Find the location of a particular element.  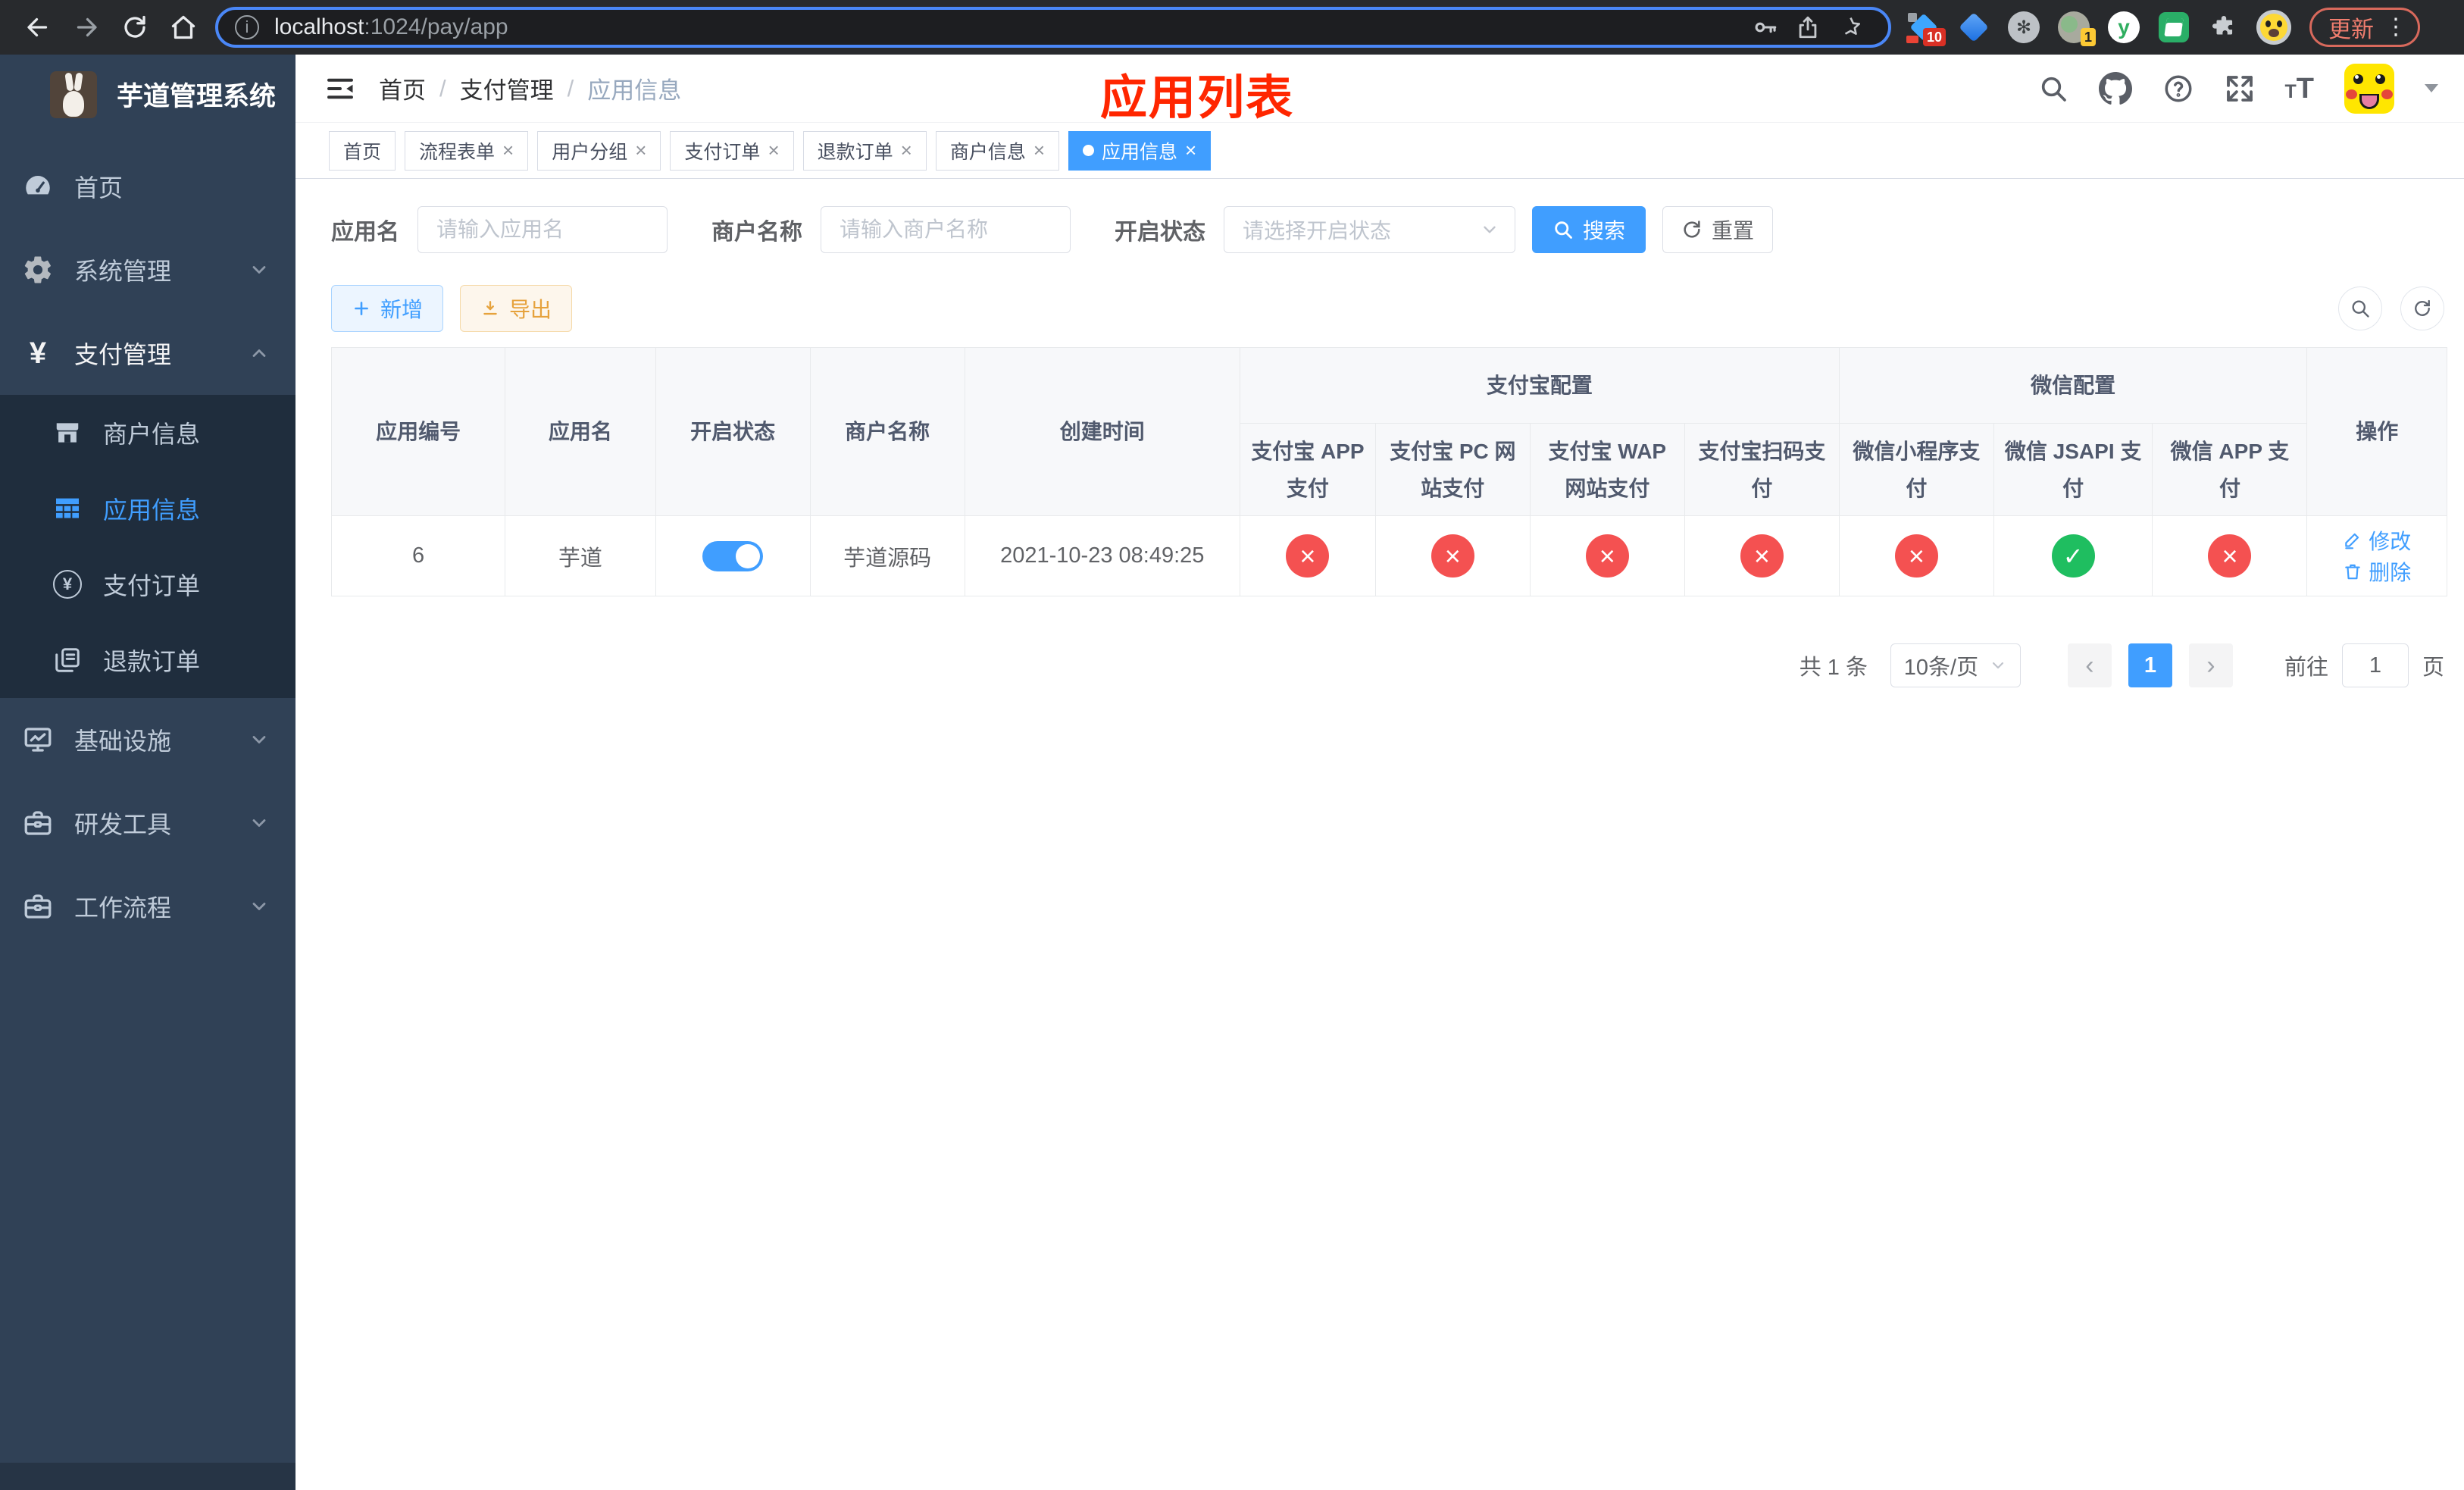

sidebar-item-merchant-info: 商户信息 is located at coordinates (147, 433).